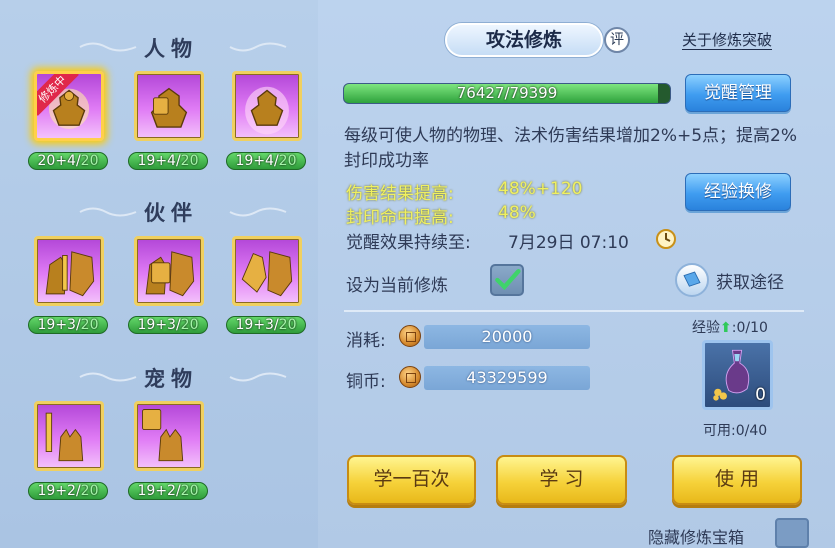 Image resolution: width=835 pixels, height=548 pixels. I want to click on checkmark-icon, so click(508, 280).